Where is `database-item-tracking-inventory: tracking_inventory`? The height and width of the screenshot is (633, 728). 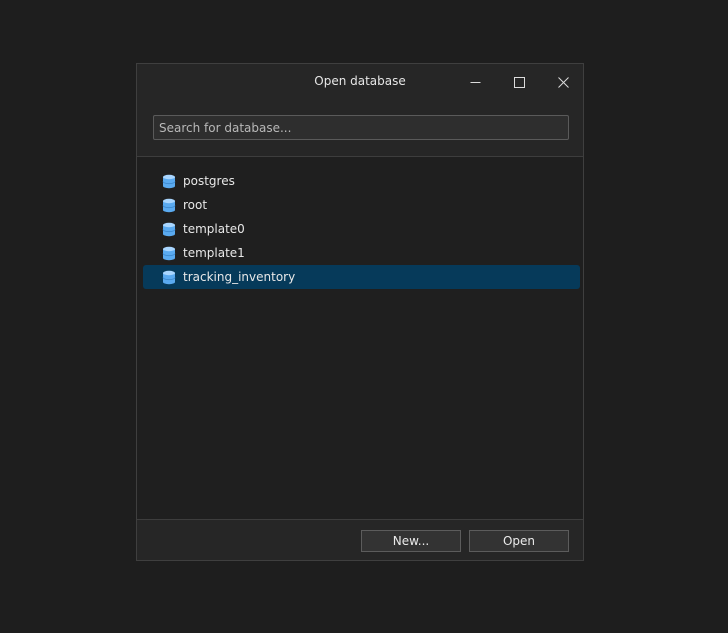
database-item-tracking-inventory: tracking_inventory is located at coordinates (361, 277).